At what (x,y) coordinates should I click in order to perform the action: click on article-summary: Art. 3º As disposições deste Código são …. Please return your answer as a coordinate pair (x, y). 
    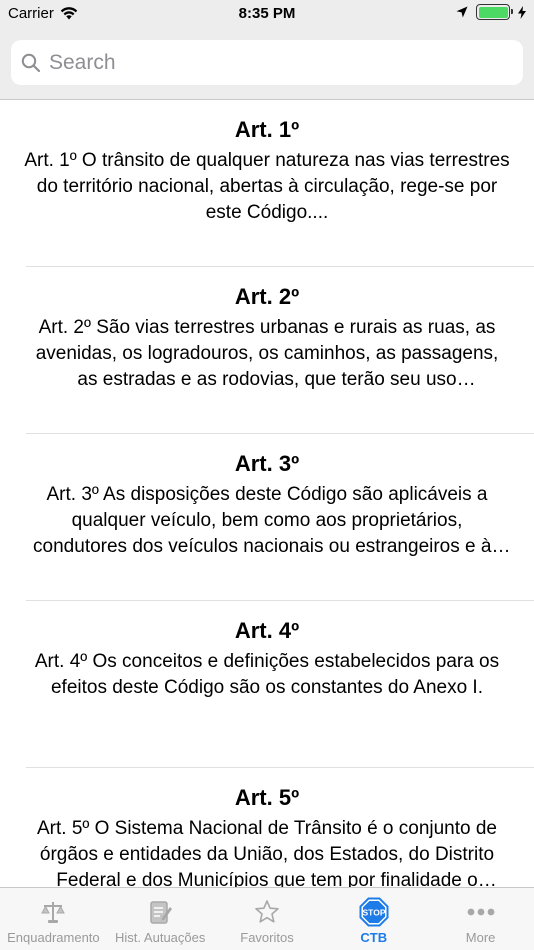
    Looking at the image, I should click on (267, 520).